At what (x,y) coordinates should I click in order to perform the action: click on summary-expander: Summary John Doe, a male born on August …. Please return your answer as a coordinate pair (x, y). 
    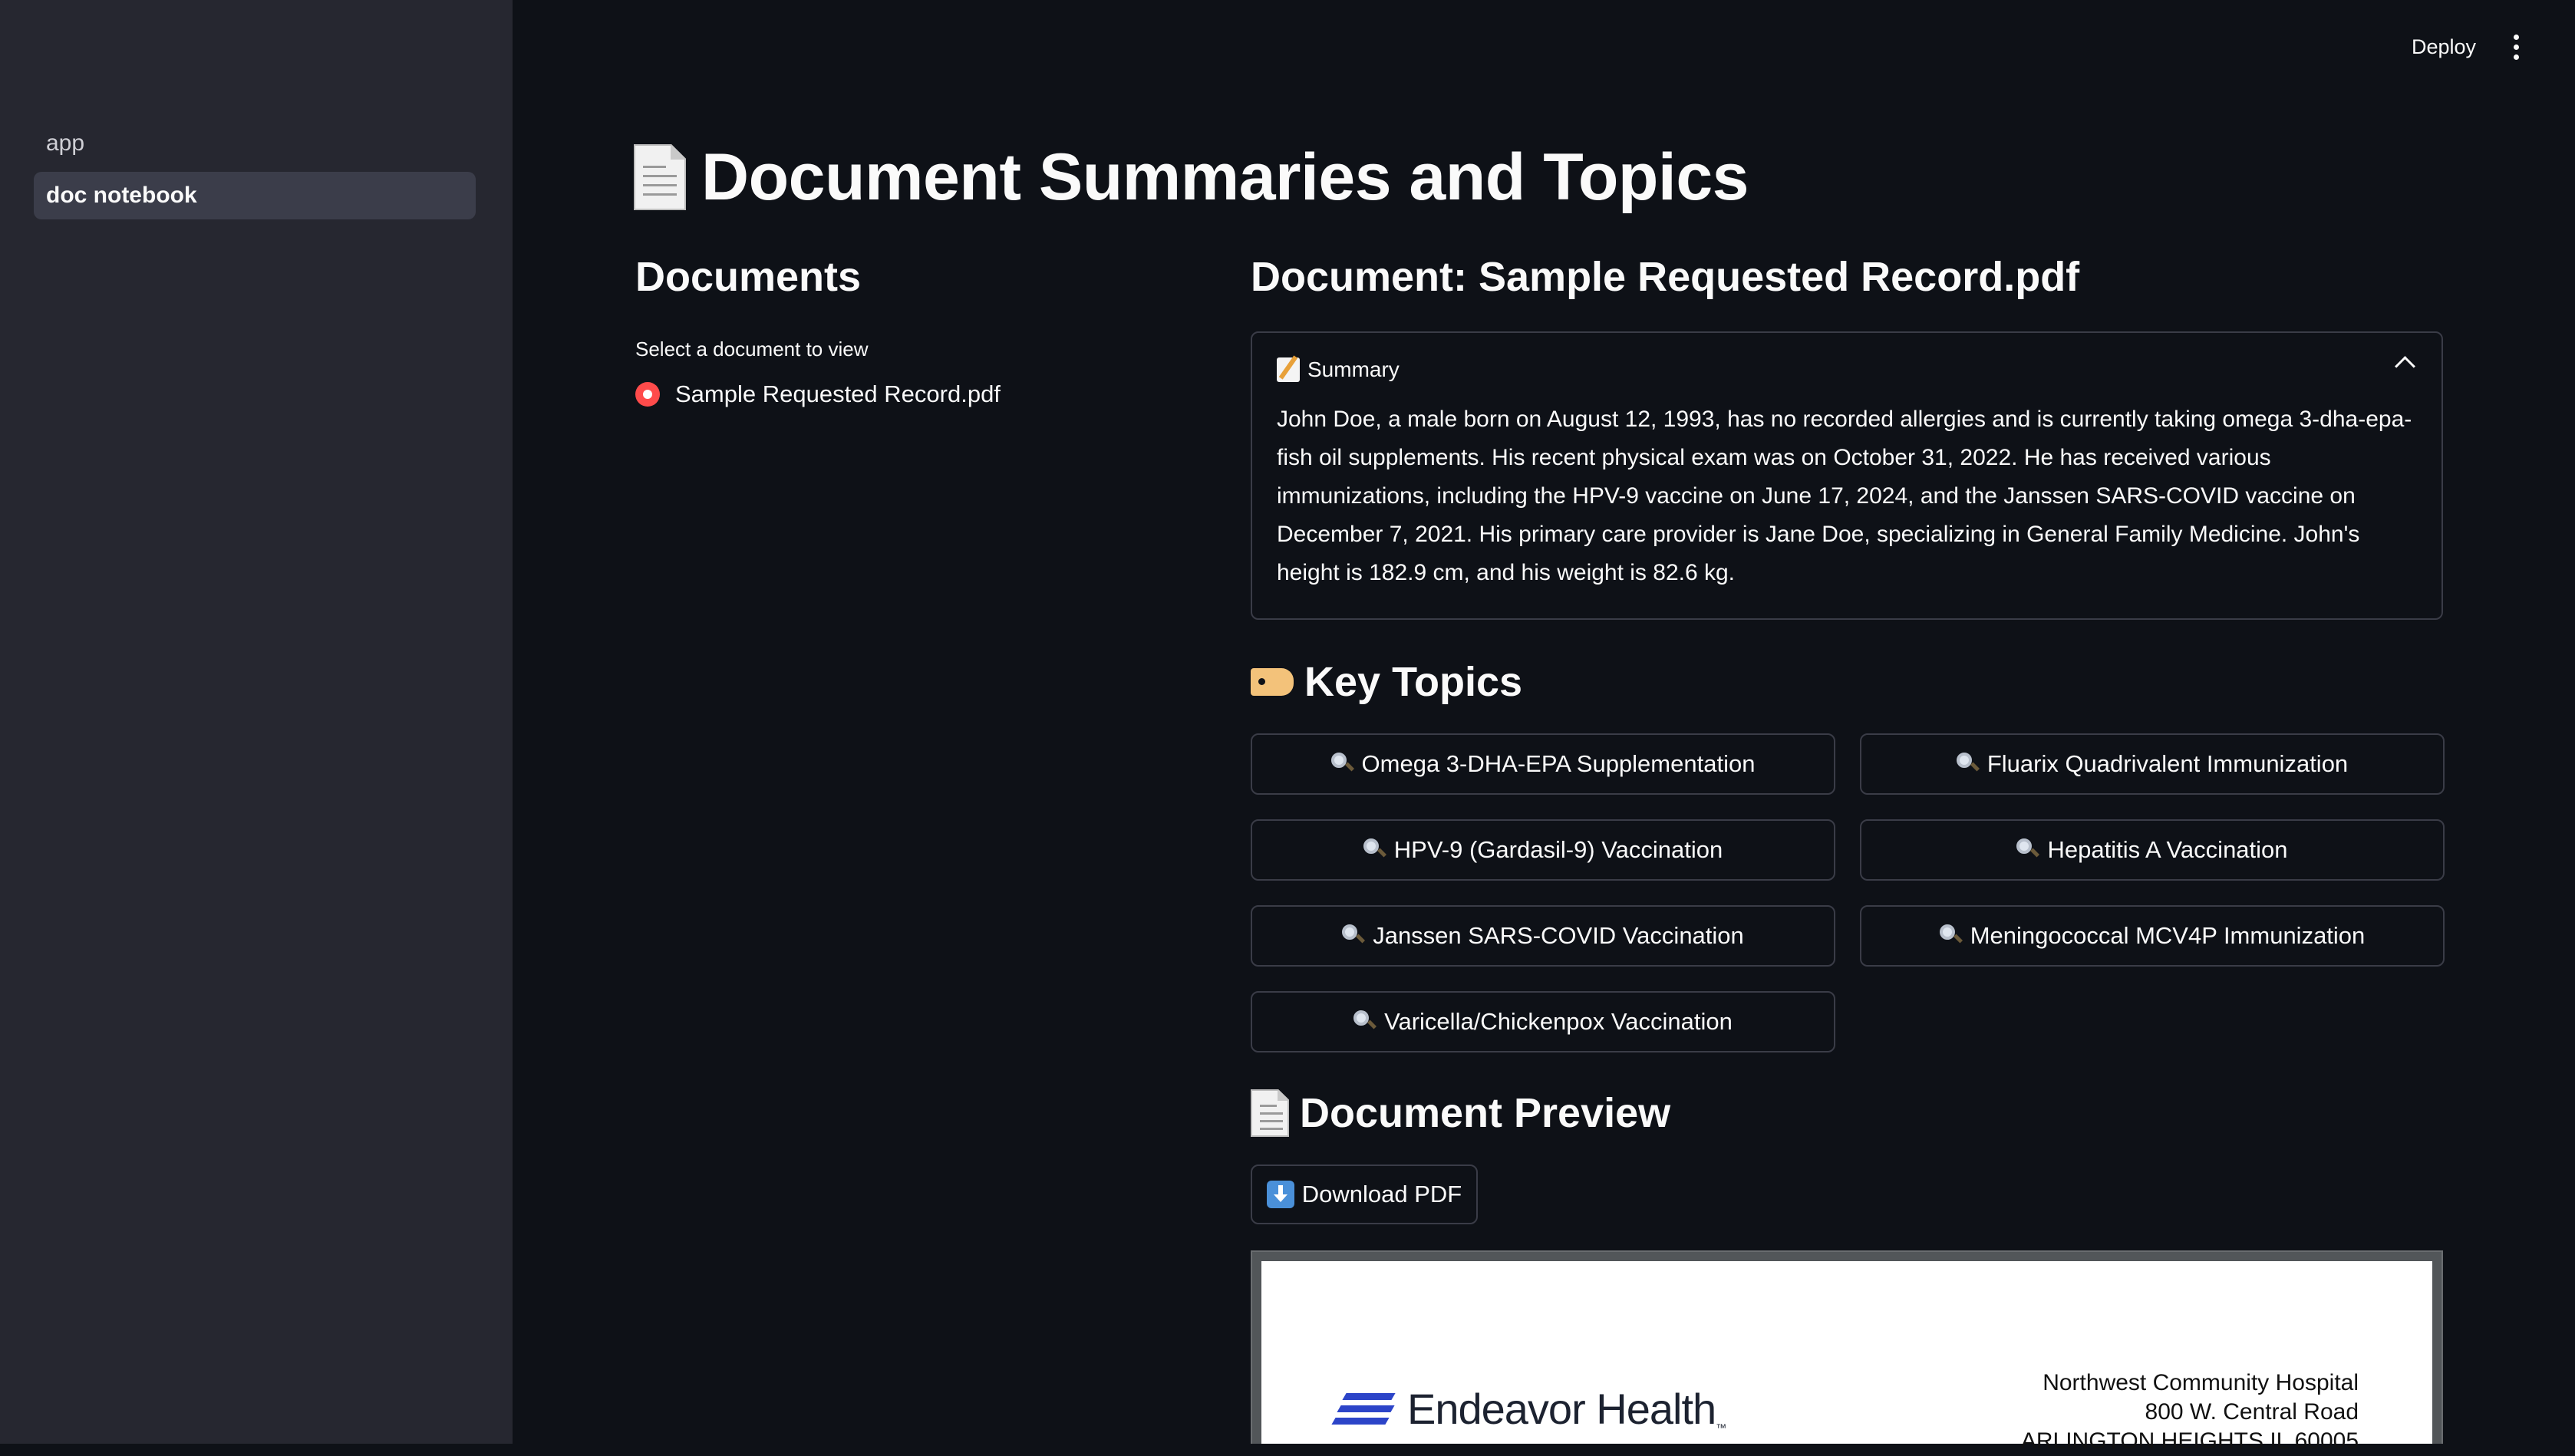
    Looking at the image, I should click on (1847, 475).